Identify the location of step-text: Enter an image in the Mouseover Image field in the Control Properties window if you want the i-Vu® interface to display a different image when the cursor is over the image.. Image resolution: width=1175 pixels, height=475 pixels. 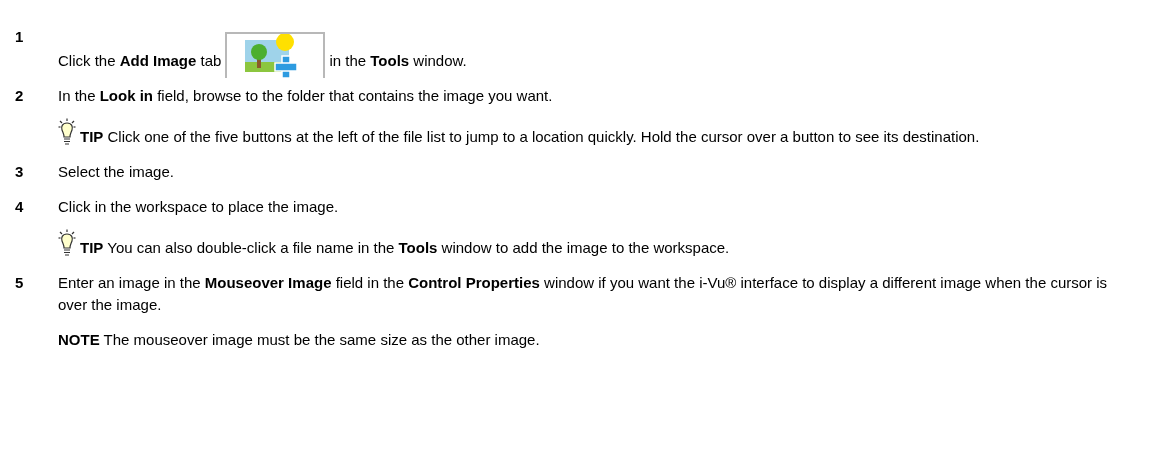
(583, 294).